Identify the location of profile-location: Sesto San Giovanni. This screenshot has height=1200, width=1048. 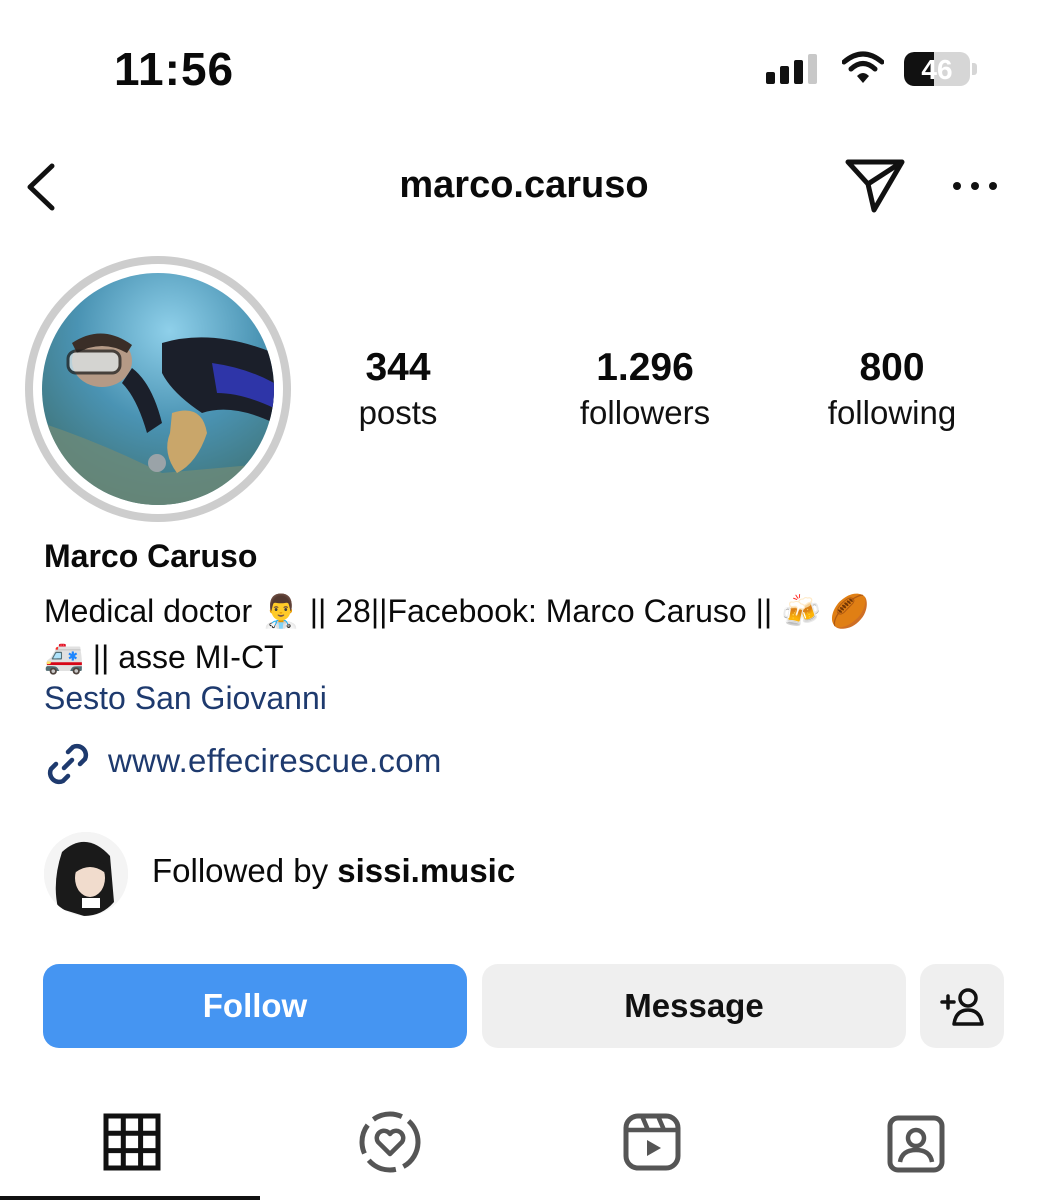
(185, 698).